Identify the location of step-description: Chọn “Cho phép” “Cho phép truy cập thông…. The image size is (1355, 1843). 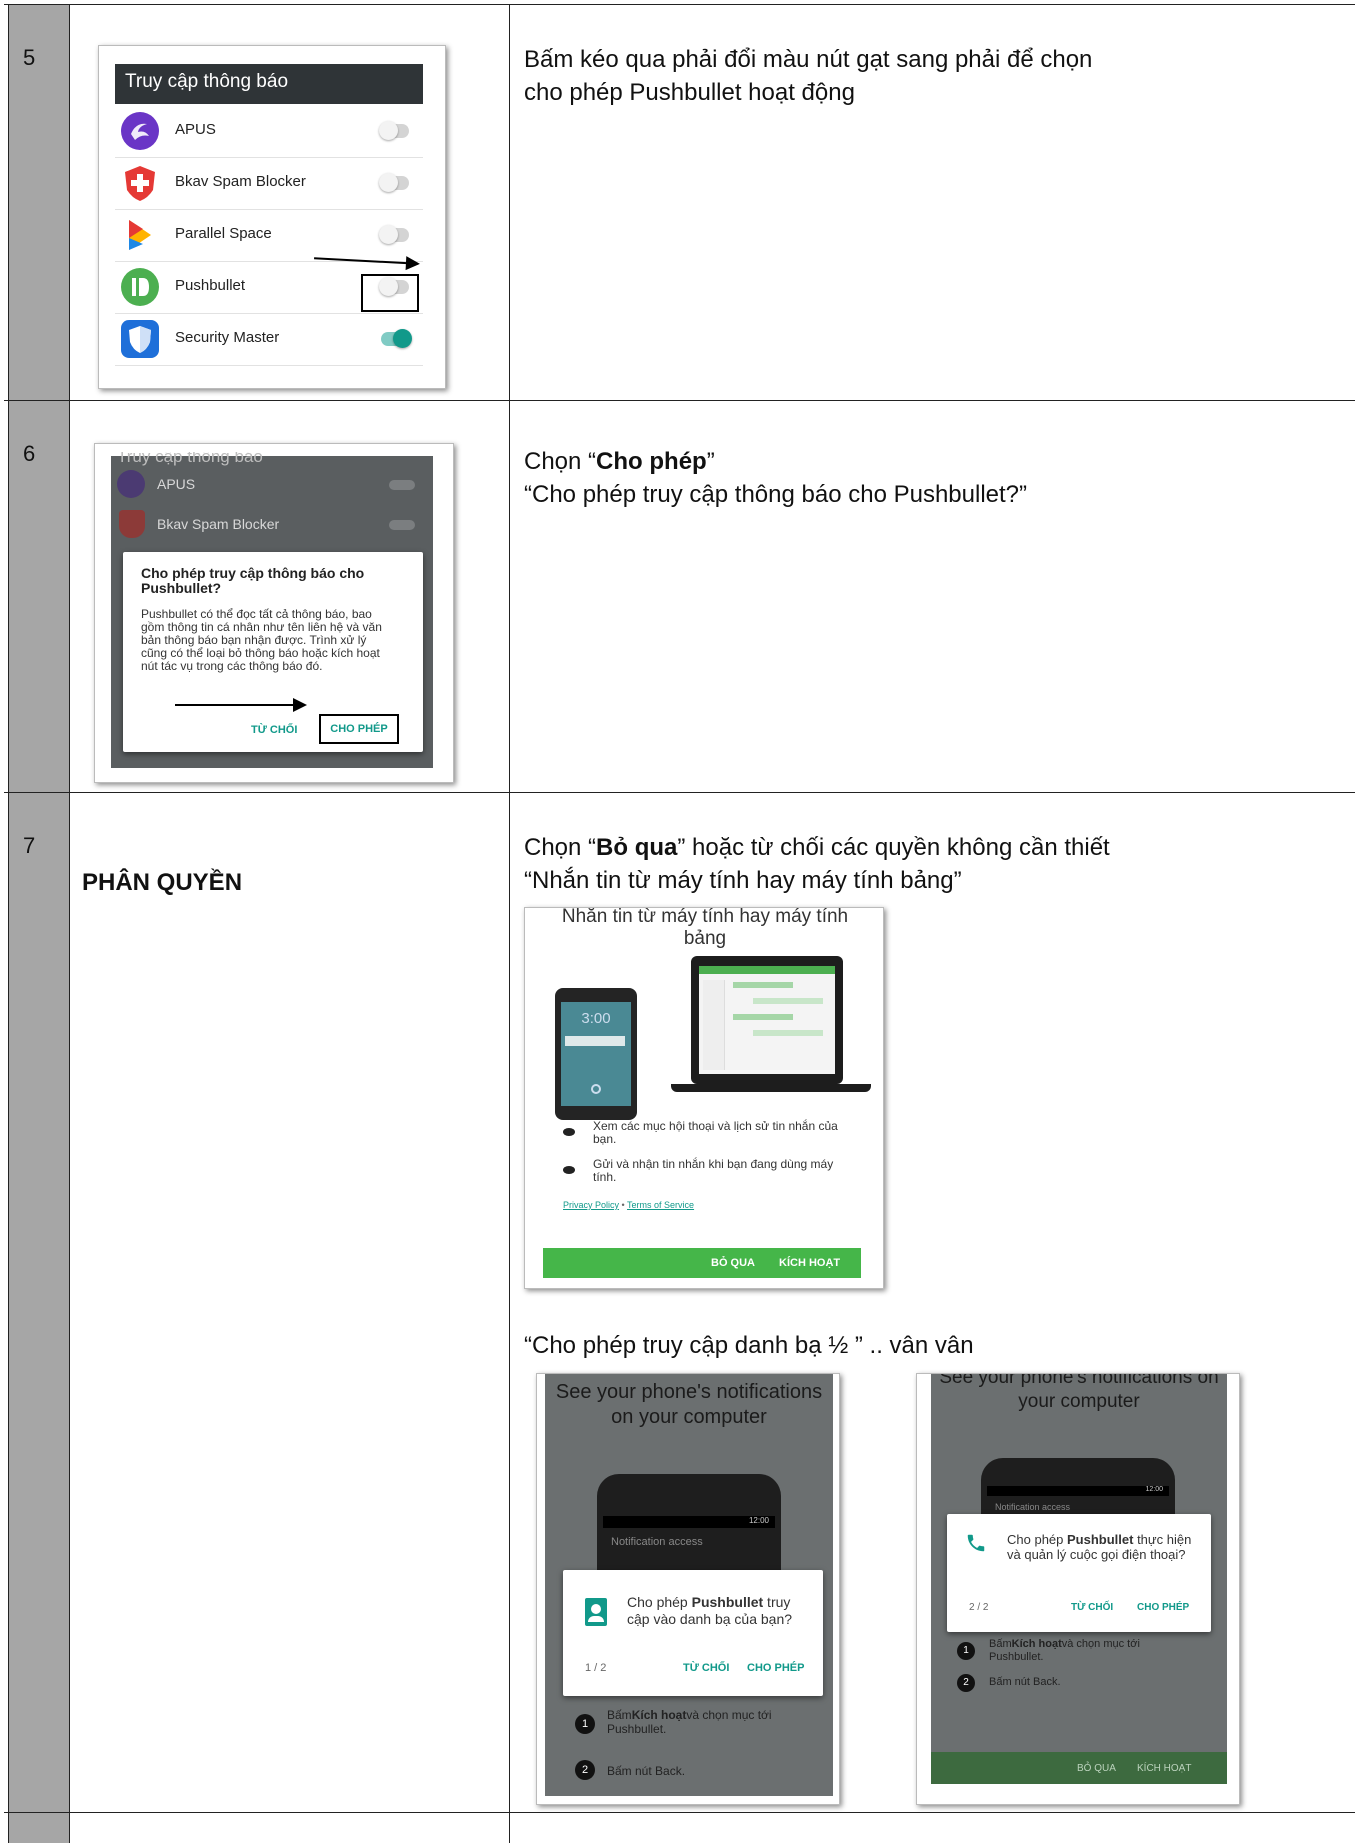
(776, 478).